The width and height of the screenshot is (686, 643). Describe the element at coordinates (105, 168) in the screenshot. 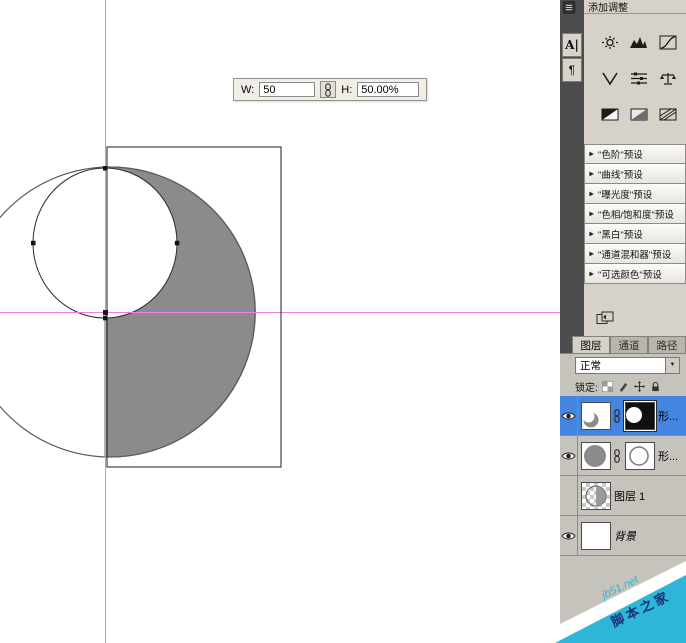

I see `anchor-point-top` at that location.